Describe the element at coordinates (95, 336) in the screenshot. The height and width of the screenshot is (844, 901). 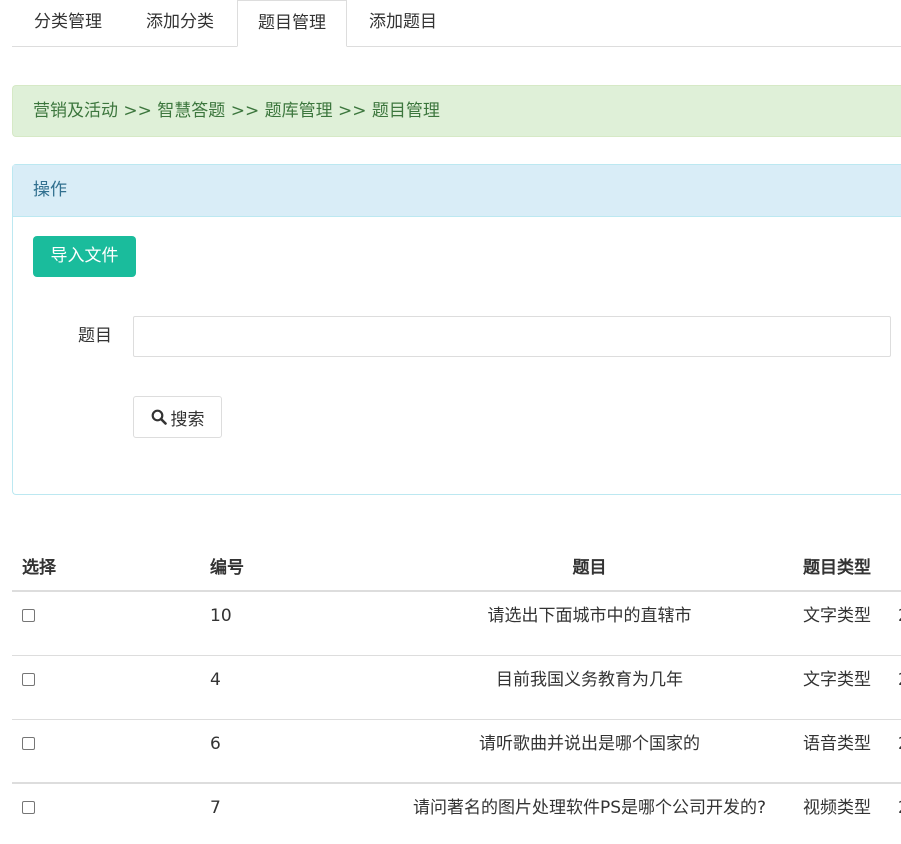
I see `question-field-label: 题目` at that location.